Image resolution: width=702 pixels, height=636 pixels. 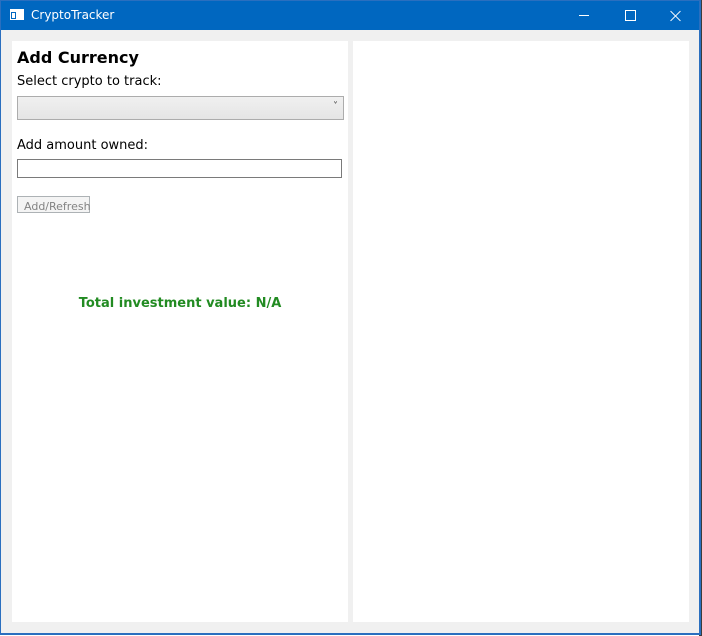 I want to click on close-icon, so click(x=676, y=16).